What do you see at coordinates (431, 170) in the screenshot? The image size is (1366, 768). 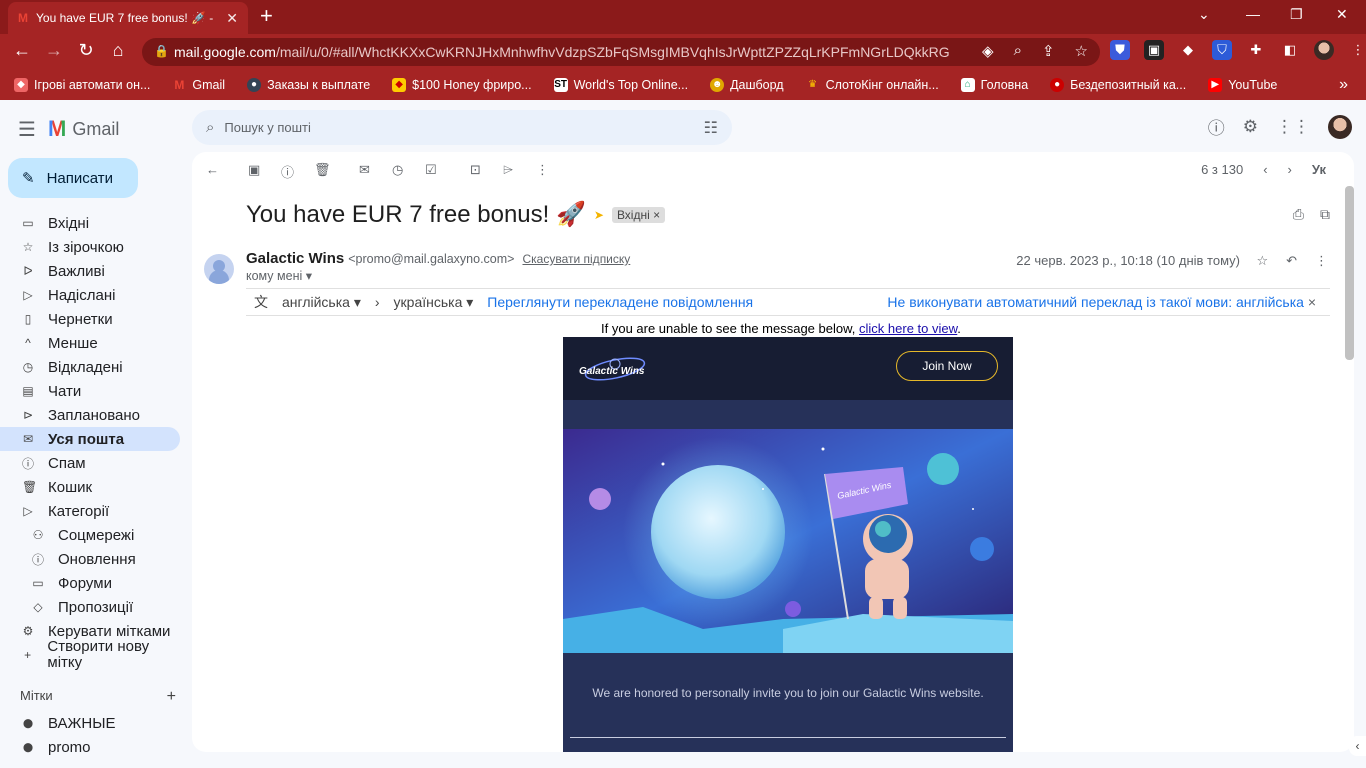 I see `add-task-icon: ☑` at bounding box center [431, 170].